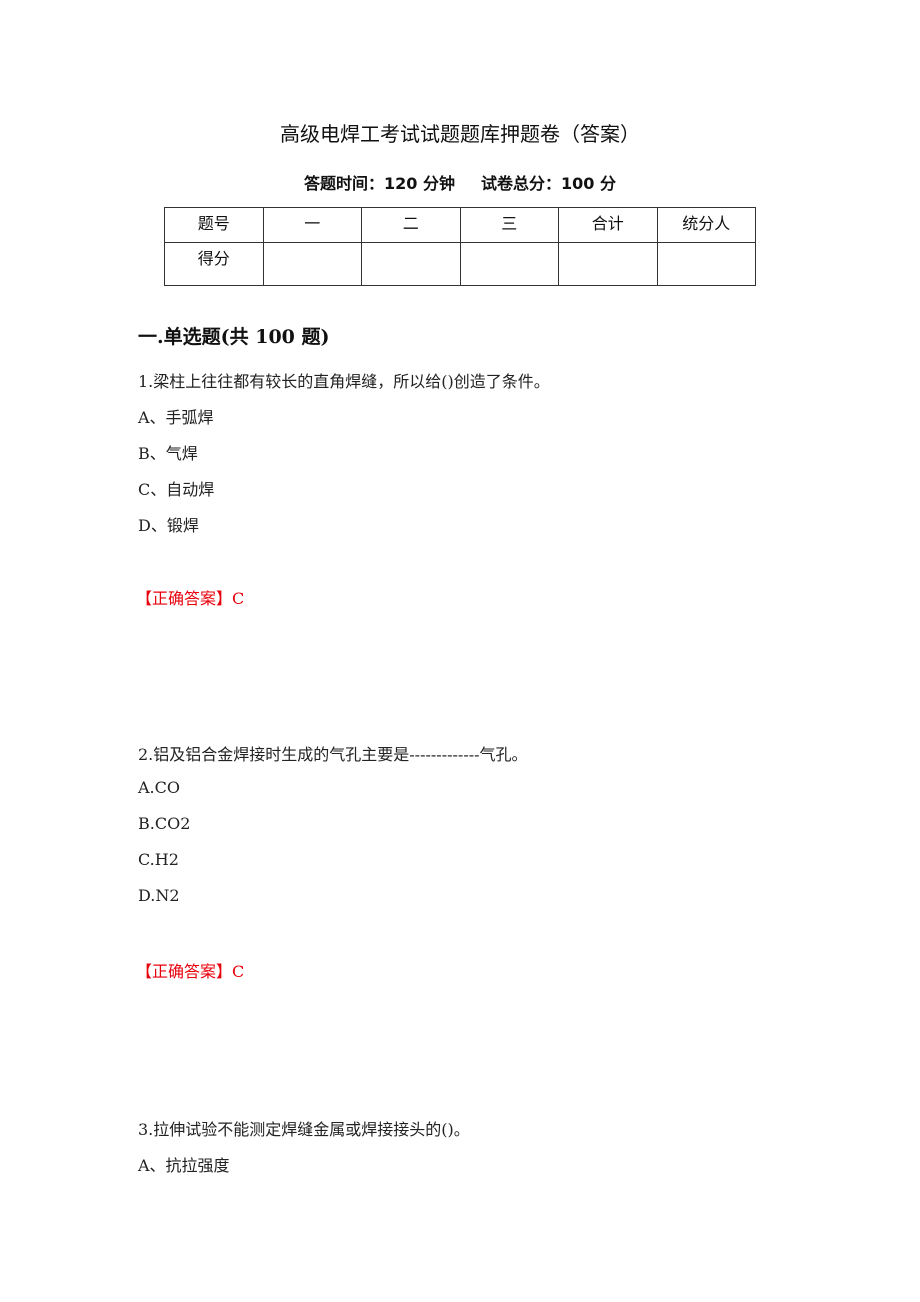 Image resolution: width=920 pixels, height=1302 pixels. I want to click on score-table-header-cell: 题号, so click(214, 225).